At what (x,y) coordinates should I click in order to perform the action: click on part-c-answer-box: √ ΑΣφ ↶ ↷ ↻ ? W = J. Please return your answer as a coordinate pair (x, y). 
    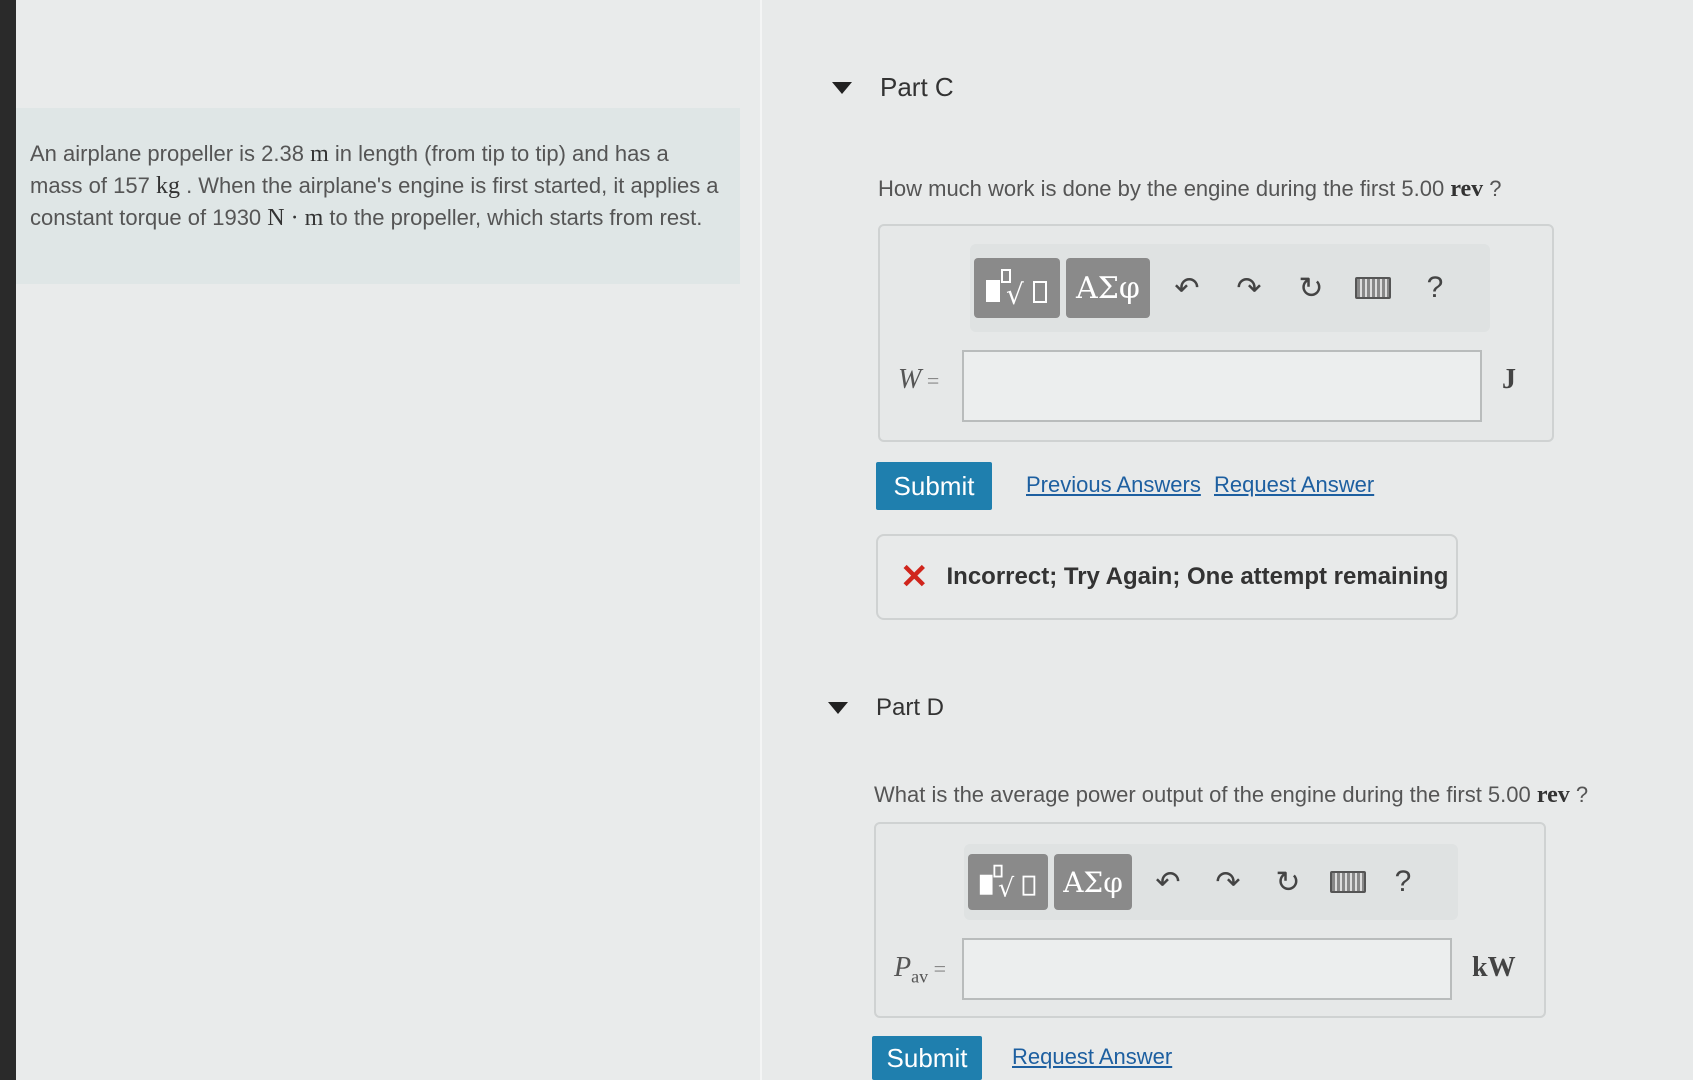
    Looking at the image, I should click on (1216, 333).